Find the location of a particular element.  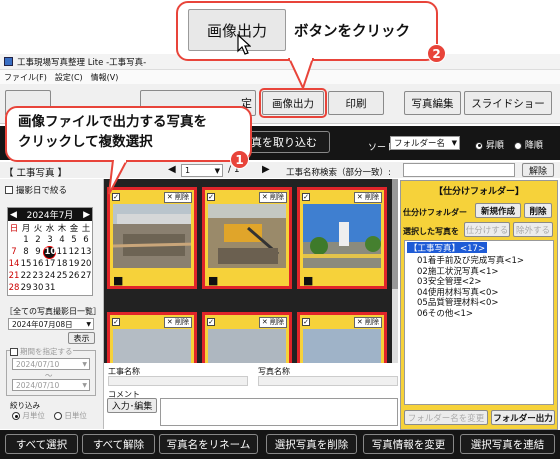

calendar-day: 20 is located at coordinates (86, 264).